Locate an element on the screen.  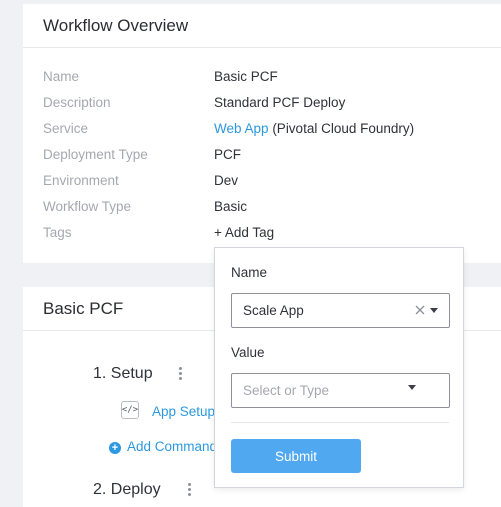
field-service-row: Service Web App (Pivotal Cloud Foundry) is located at coordinates (272, 131).